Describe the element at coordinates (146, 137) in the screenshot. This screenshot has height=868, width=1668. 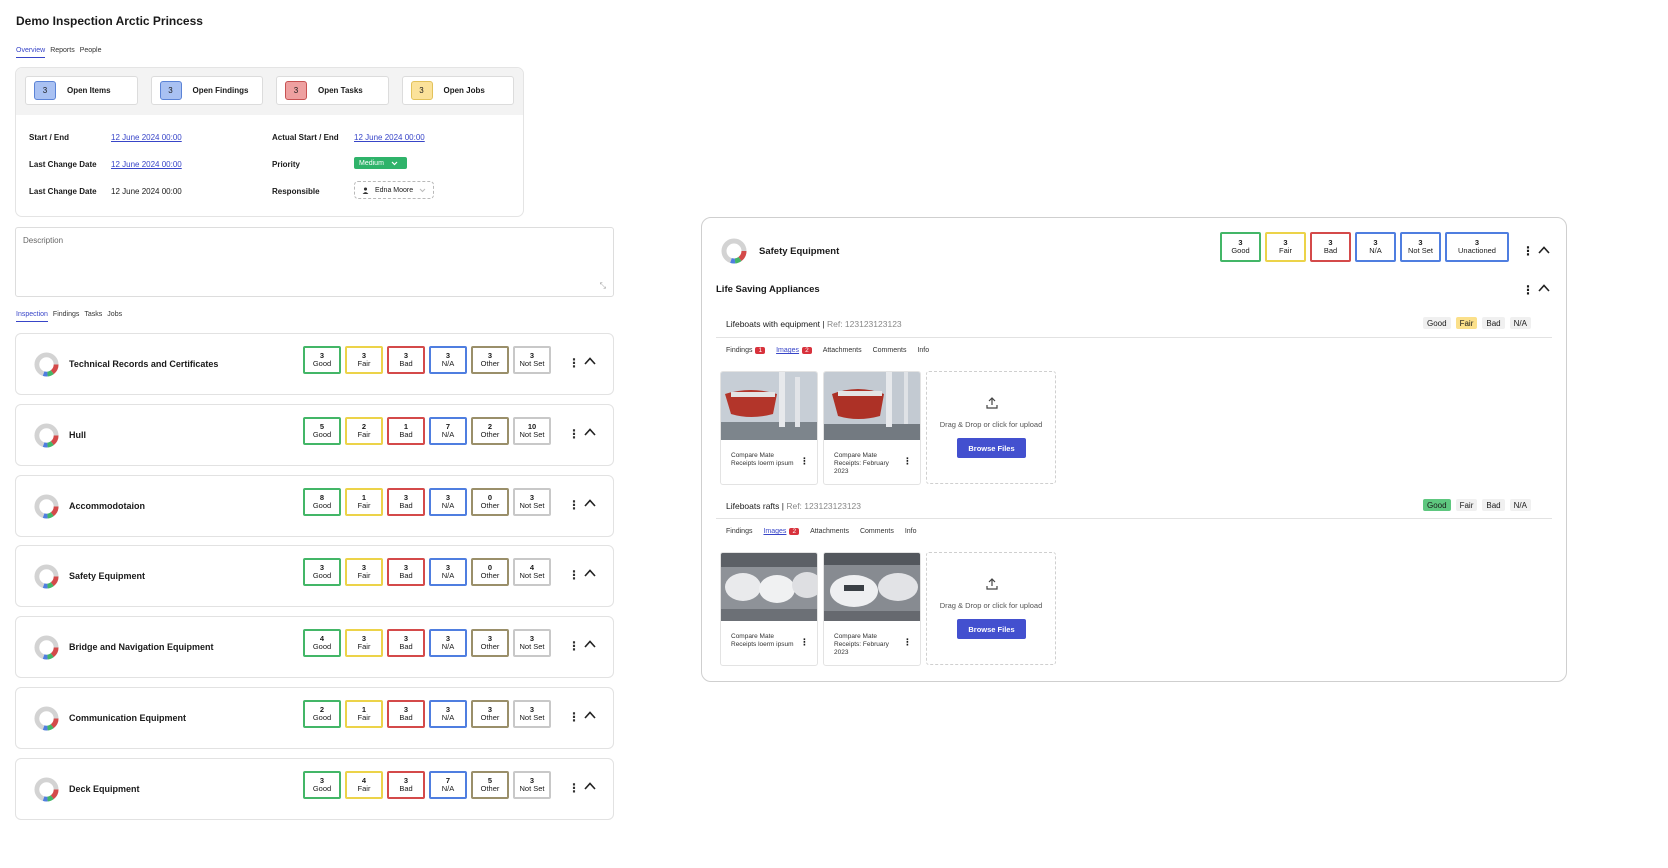
I see `start-end-value: 12 June 2024 00:00` at that location.